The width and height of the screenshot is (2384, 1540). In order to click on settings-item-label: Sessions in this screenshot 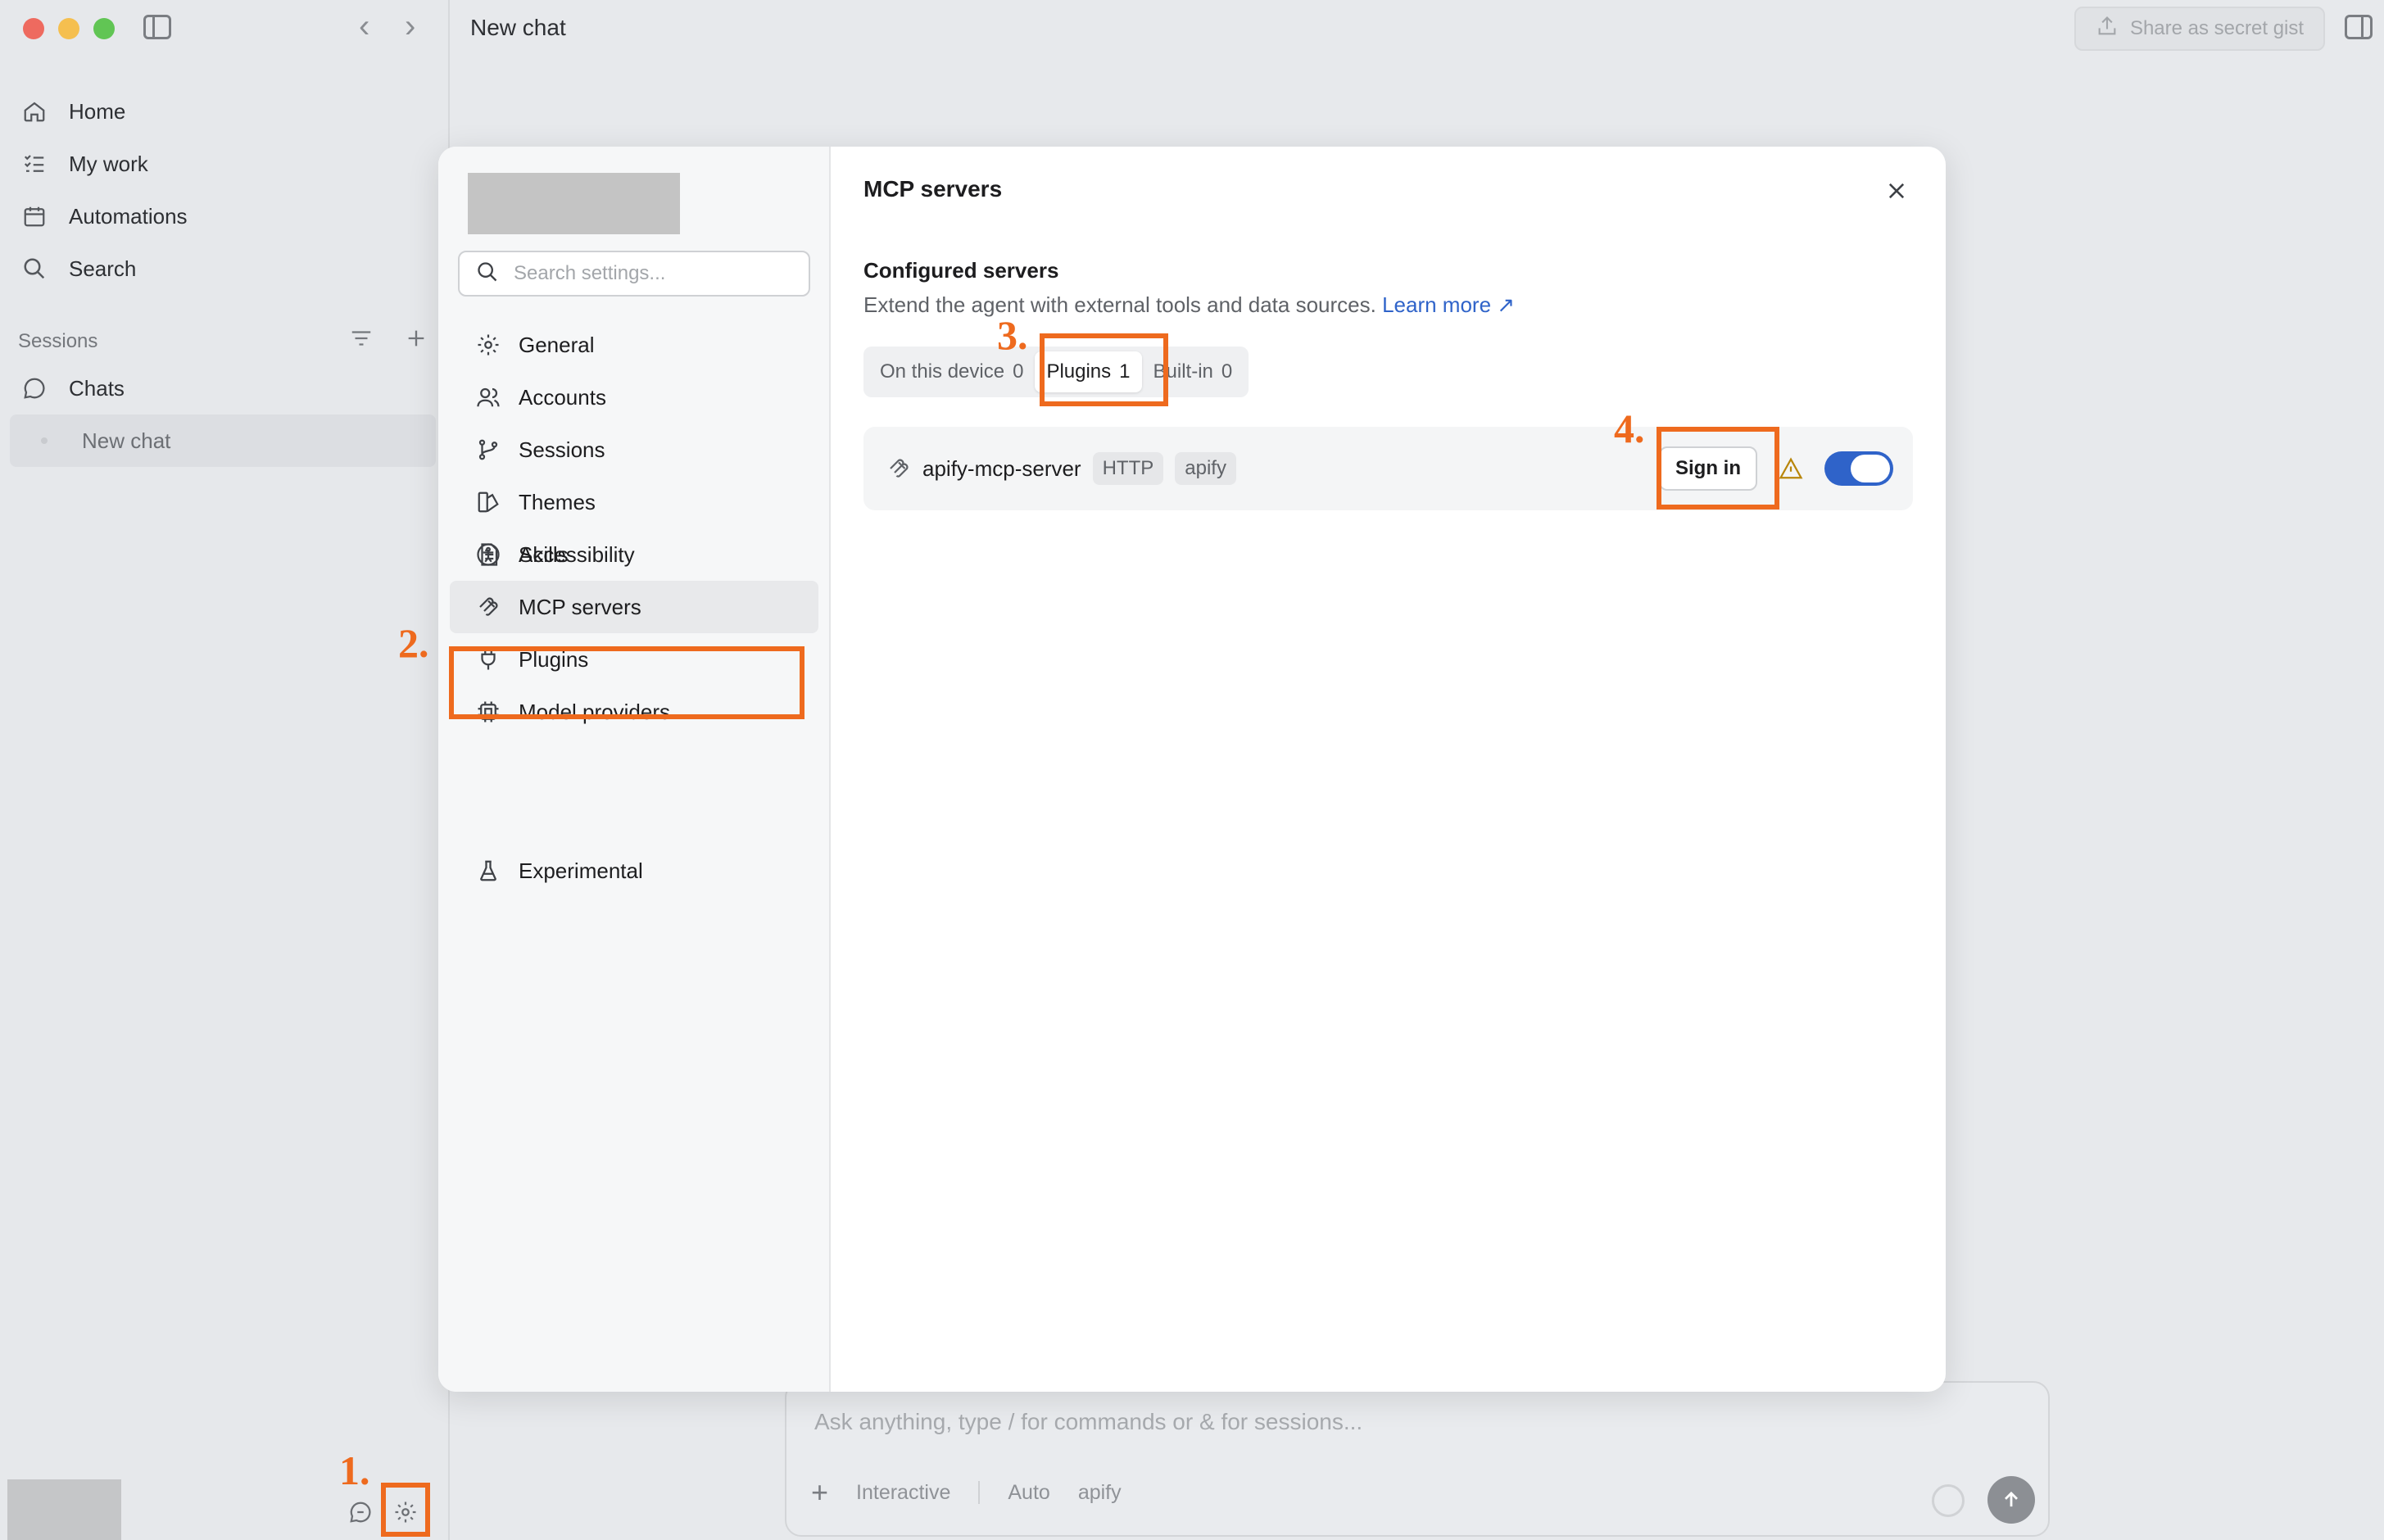, I will do `click(562, 449)`.